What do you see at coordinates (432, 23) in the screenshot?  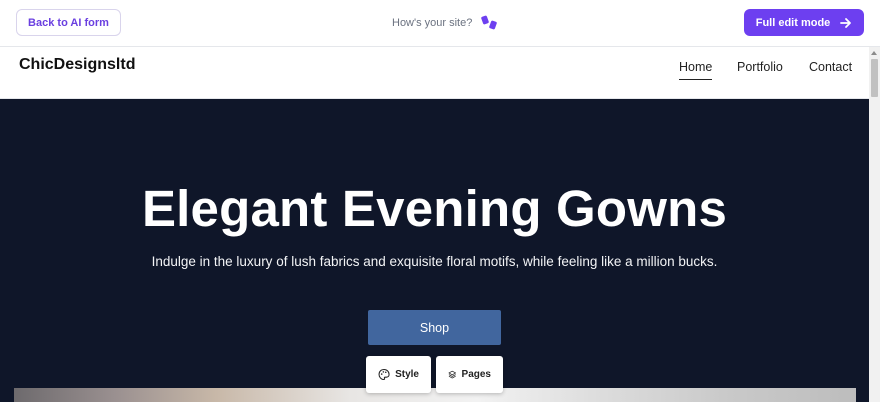 I see `feedback-question: How's your site?` at bounding box center [432, 23].